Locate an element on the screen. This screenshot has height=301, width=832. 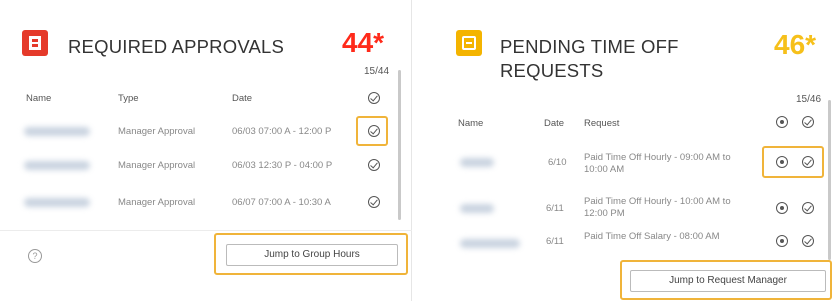
approvals-divider is located at coordinates (206, 230).